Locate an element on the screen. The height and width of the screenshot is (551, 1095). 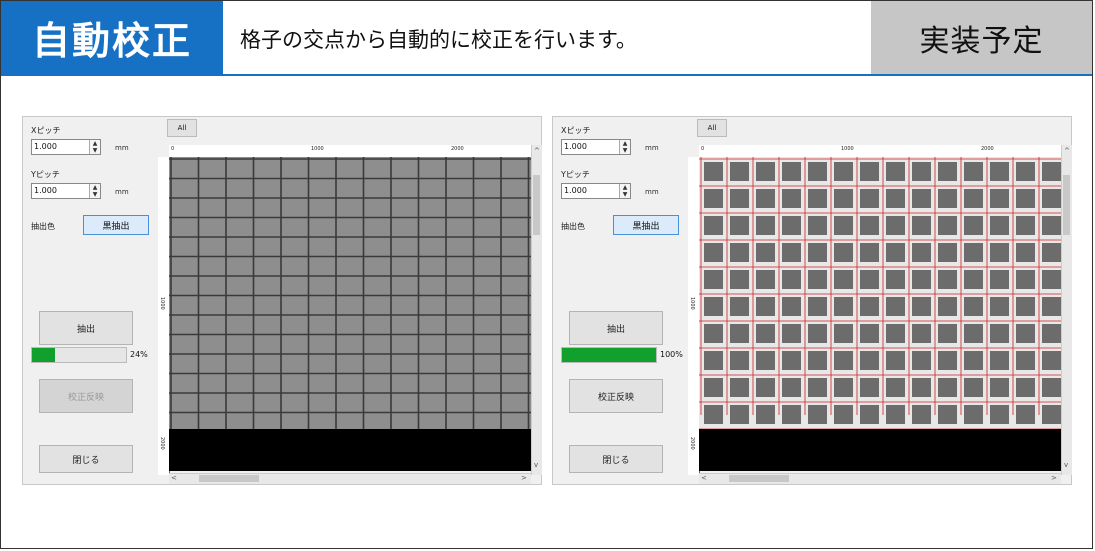
page-subtitle: 格子の交点から自動的に校正を行います。 is located at coordinates (438, 40).